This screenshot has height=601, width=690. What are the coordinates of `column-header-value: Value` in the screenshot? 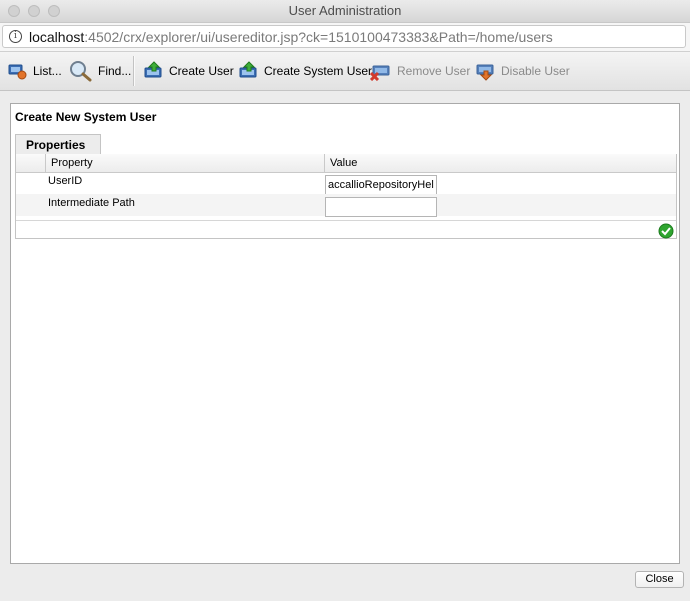 It's located at (500, 163).